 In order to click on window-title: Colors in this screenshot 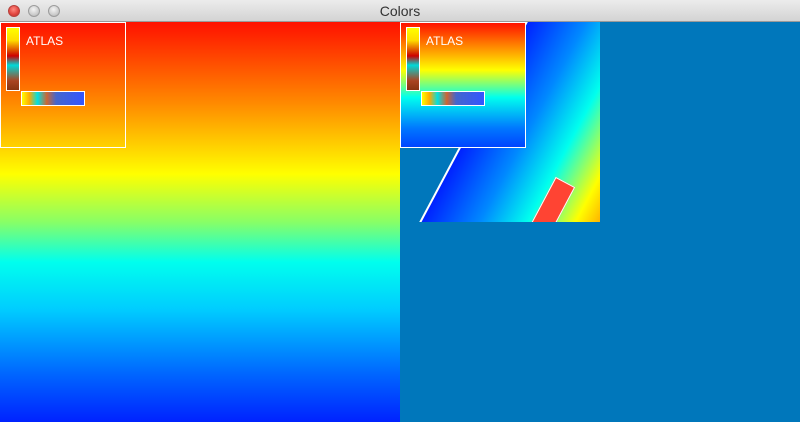, I will do `click(400, 11)`.